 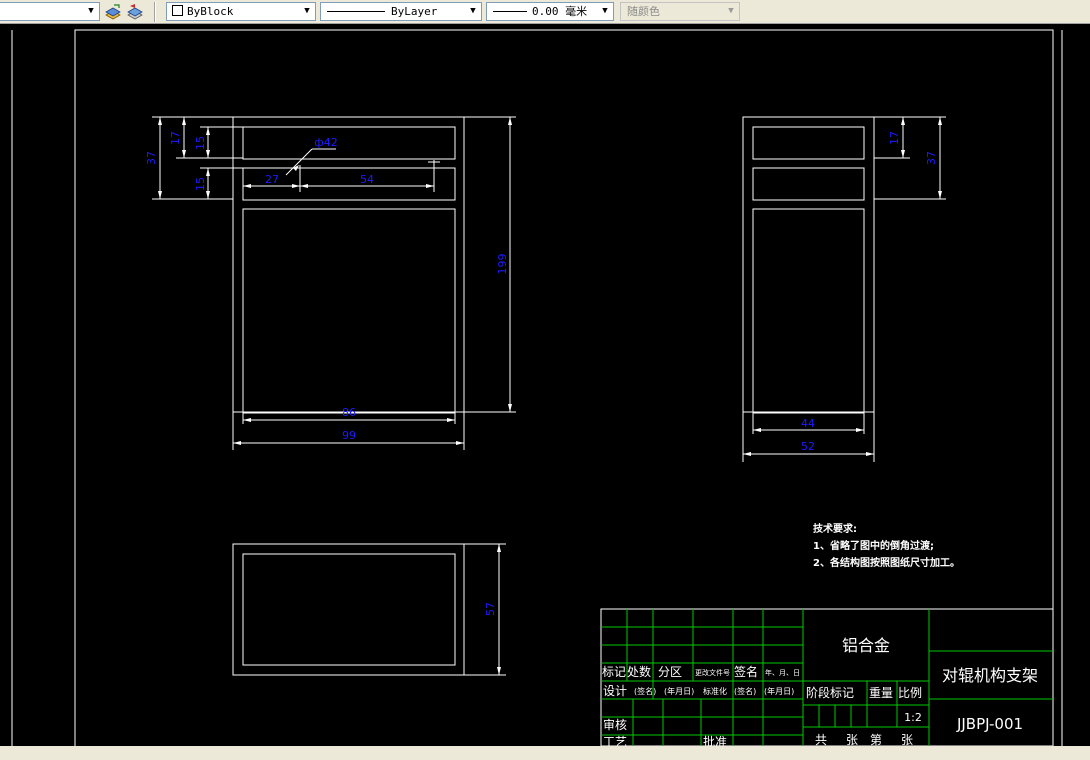 I want to click on dim-text: 54, so click(x=367, y=179).